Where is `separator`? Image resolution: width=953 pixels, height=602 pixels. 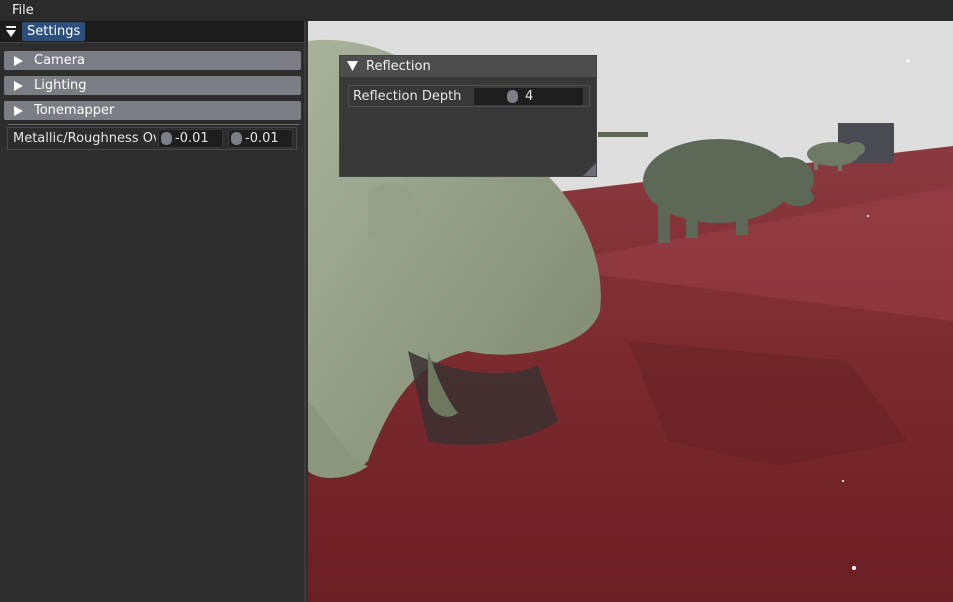 separator is located at coordinates (154, 124).